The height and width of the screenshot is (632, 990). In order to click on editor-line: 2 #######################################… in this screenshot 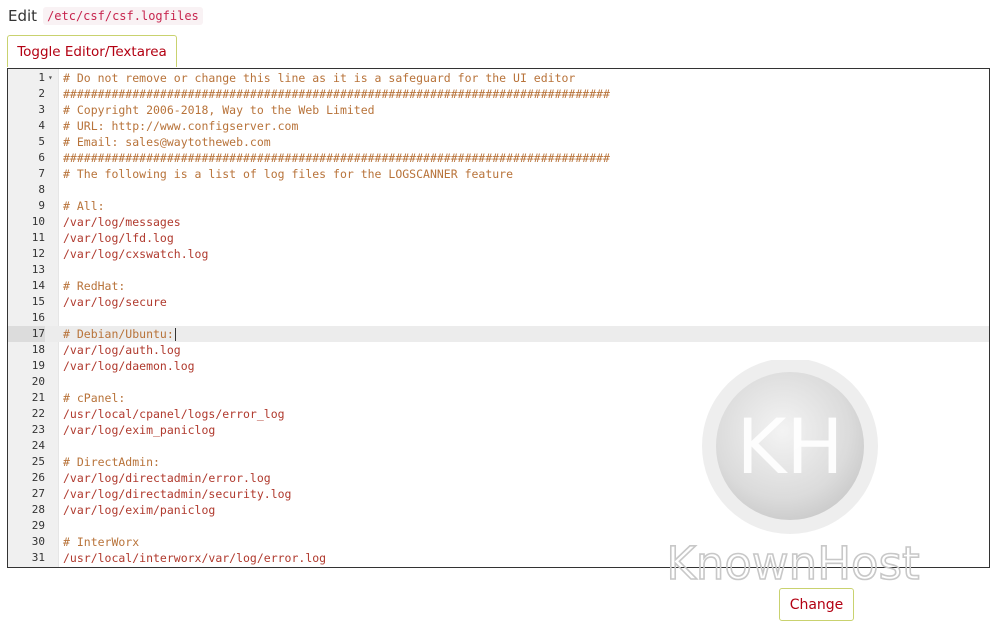, I will do `click(498, 94)`.